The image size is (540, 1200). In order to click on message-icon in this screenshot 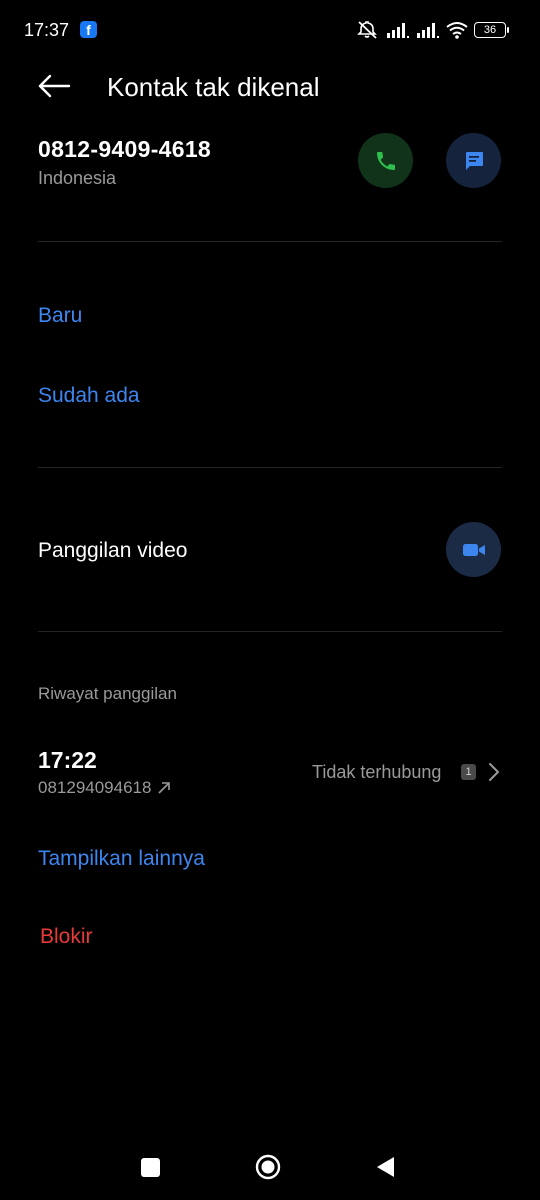, I will do `click(474, 160)`.